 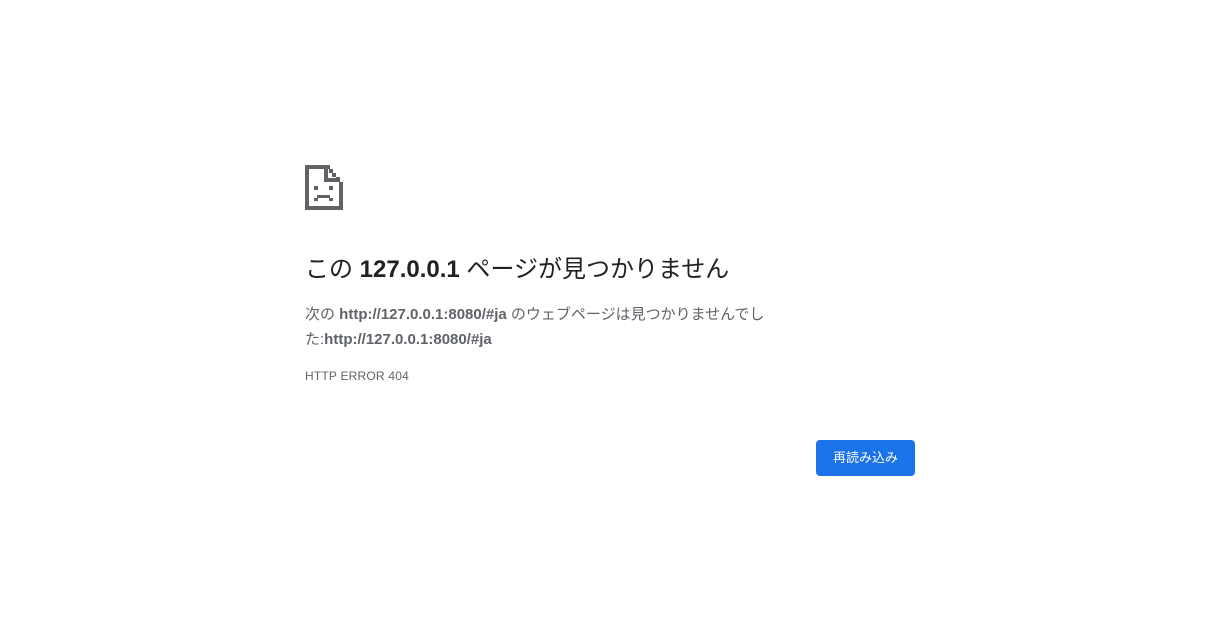 What do you see at coordinates (423, 314) in the screenshot?
I see `description-url: http://127.0.0.1:8080/#ja` at bounding box center [423, 314].